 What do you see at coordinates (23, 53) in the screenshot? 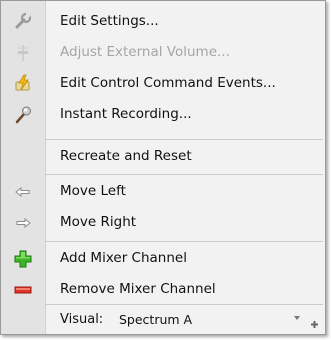
I see `fader-icon` at bounding box center [23, 53].